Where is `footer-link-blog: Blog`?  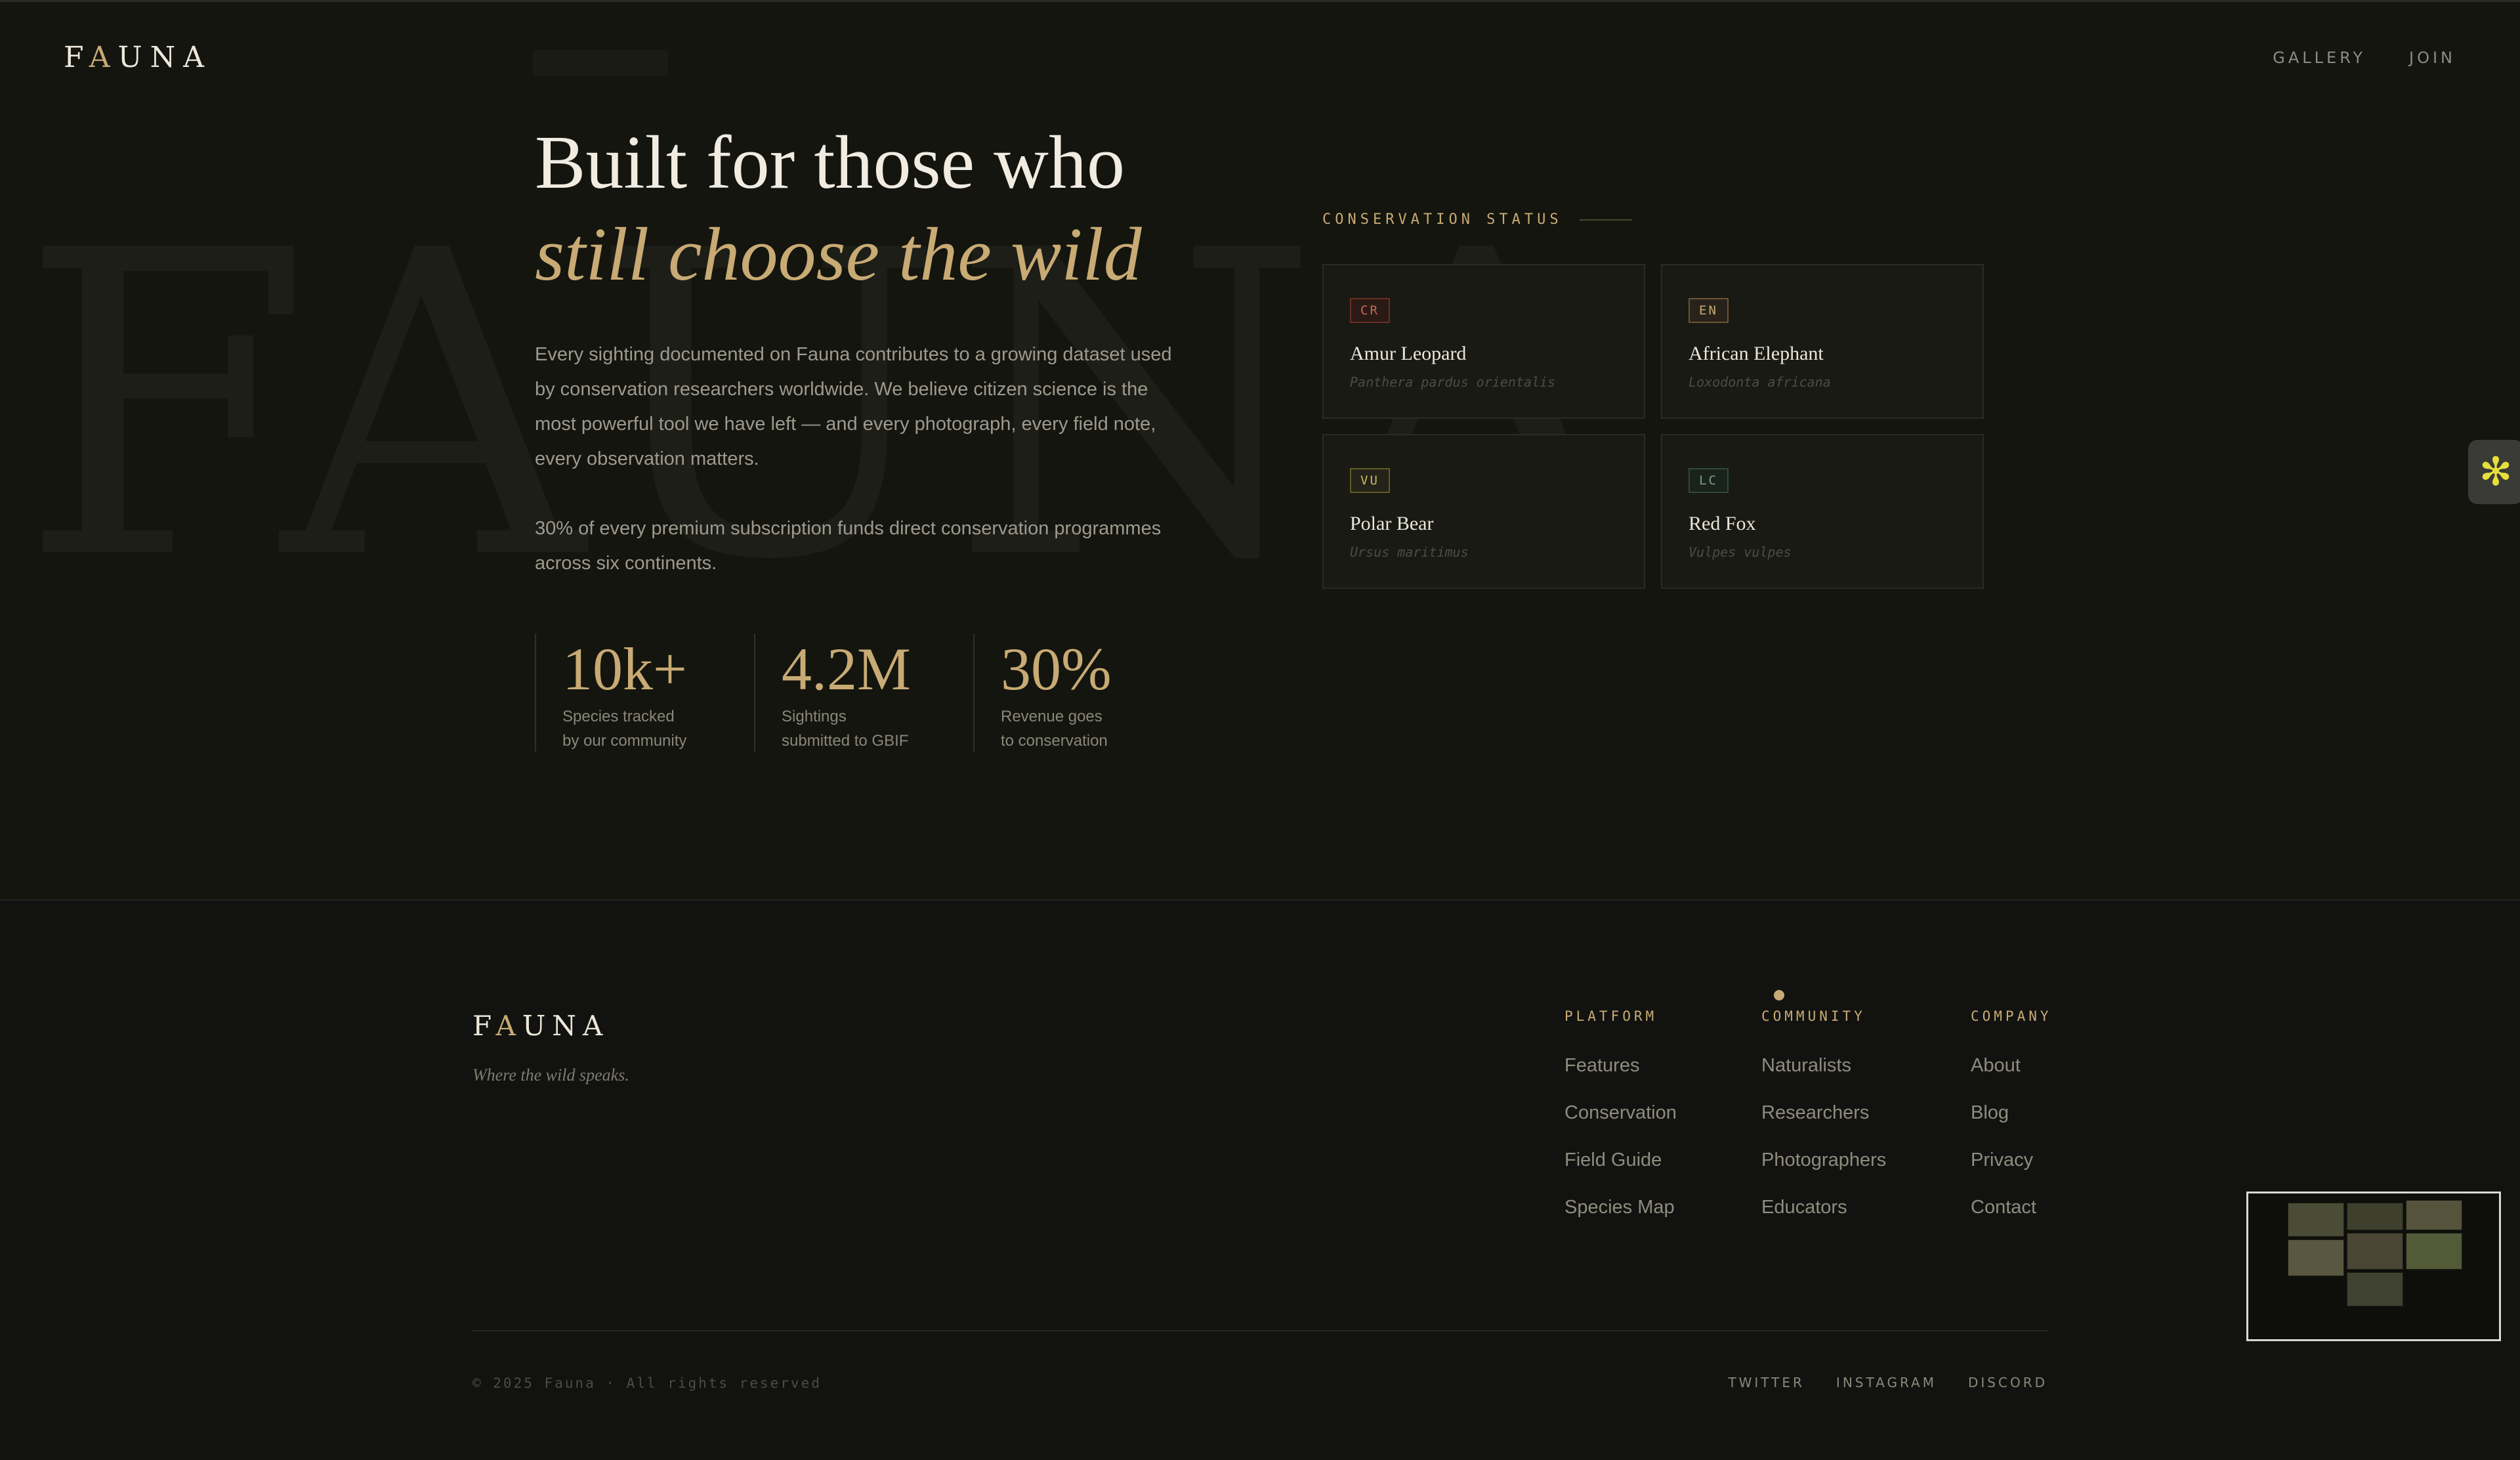 footer-link-blog: Blog is located at coordinates (2011, 1125).